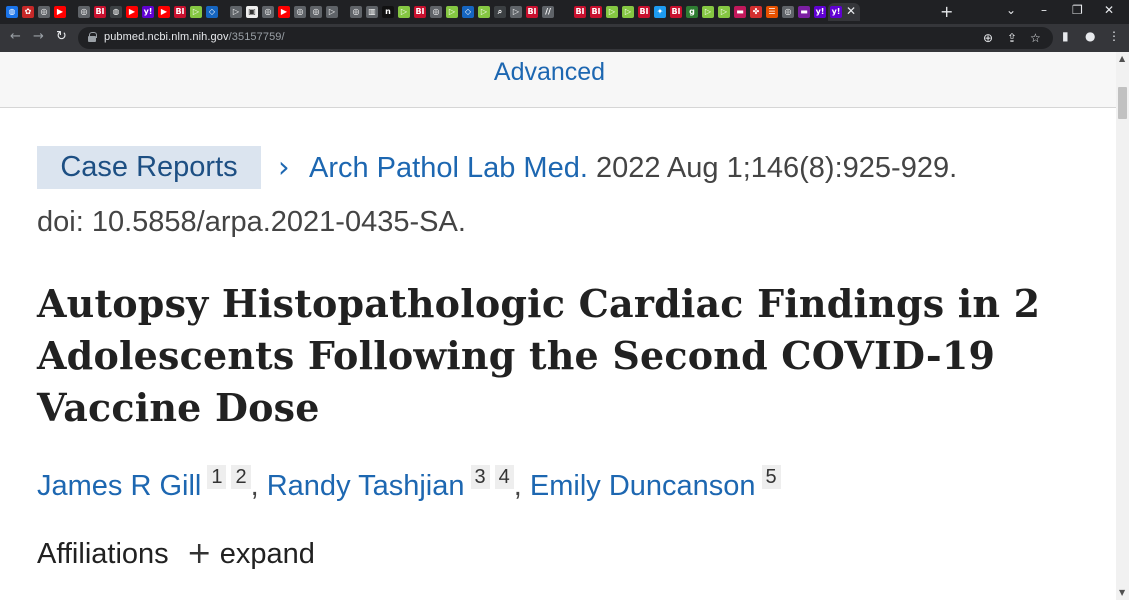 Image resolution: width=1129 pixels, height=600 pixels. Describe the element at coordinates (1012, 38) in the screenshot. I see `share-icon: ⇪` at that location.